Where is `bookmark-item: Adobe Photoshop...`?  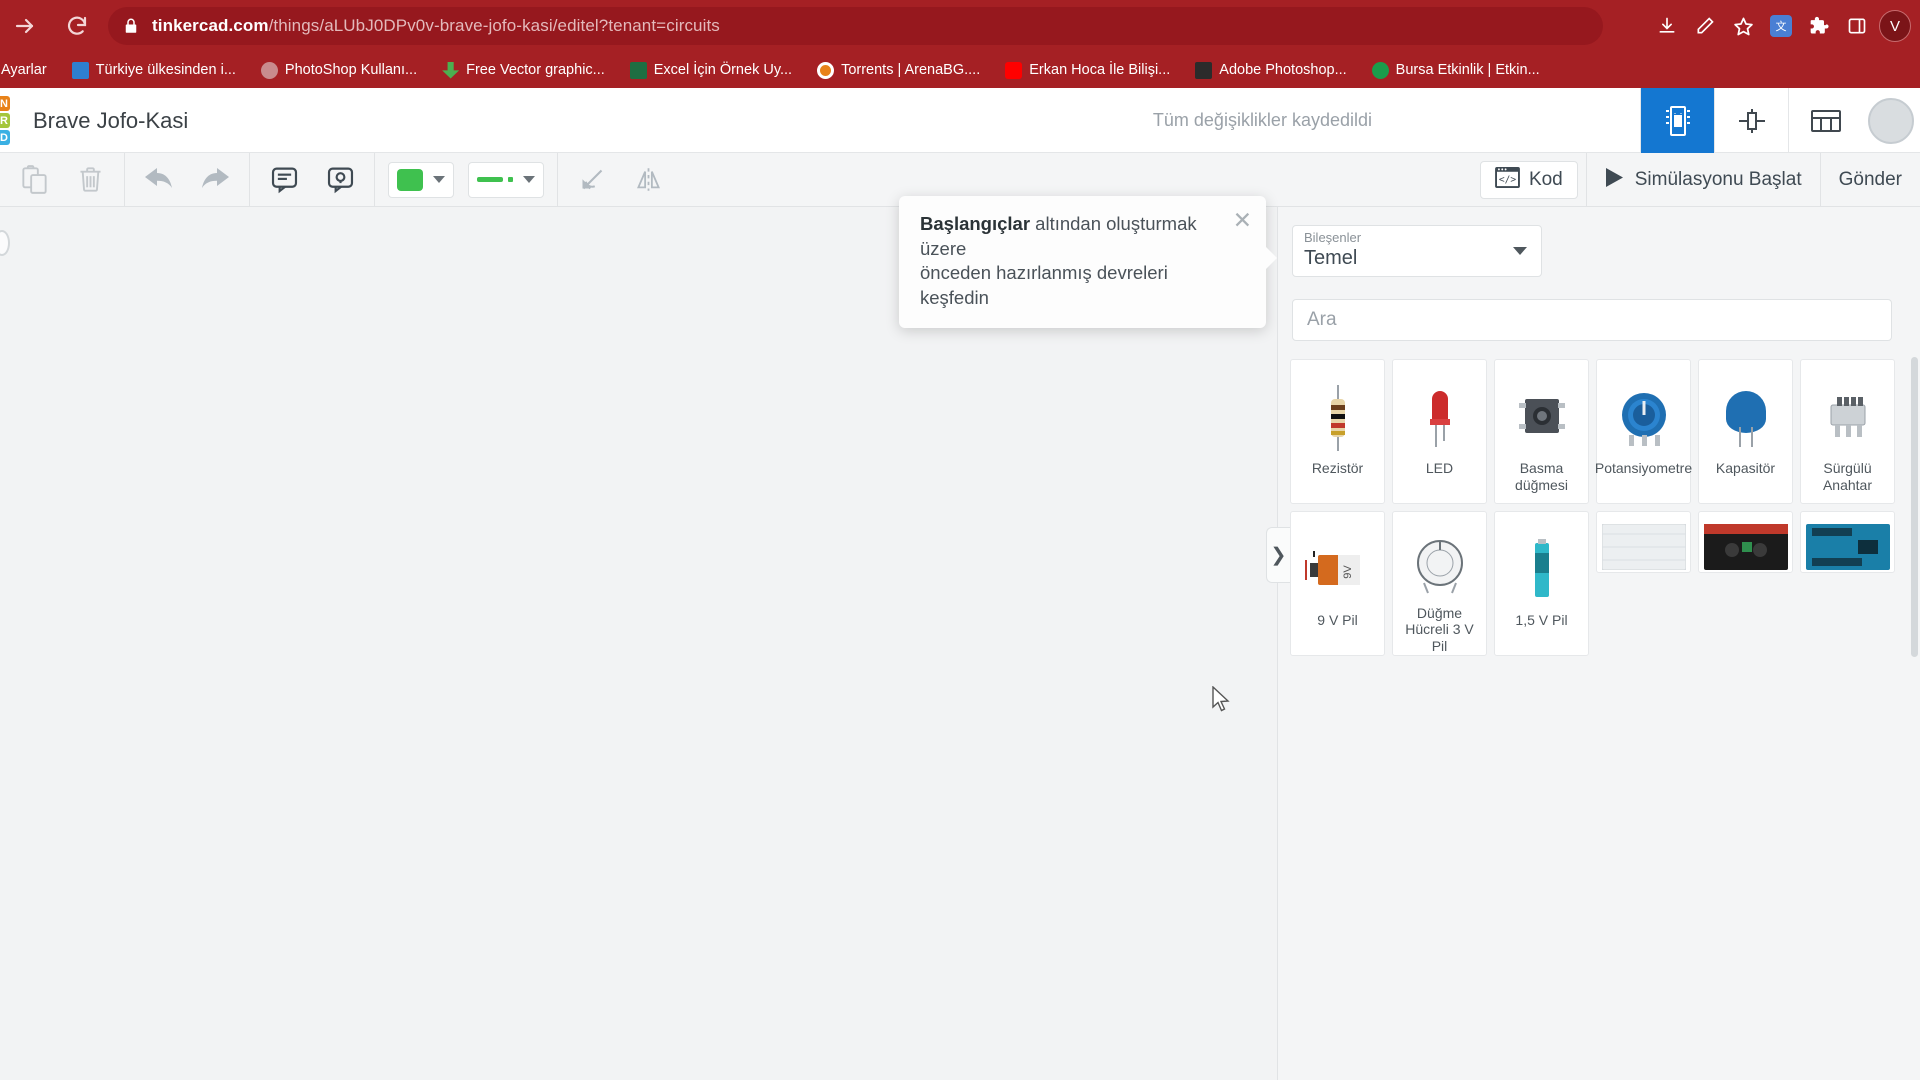
bookmark-item: Adobe Photoshop... is located at coordinates (1270, 70).